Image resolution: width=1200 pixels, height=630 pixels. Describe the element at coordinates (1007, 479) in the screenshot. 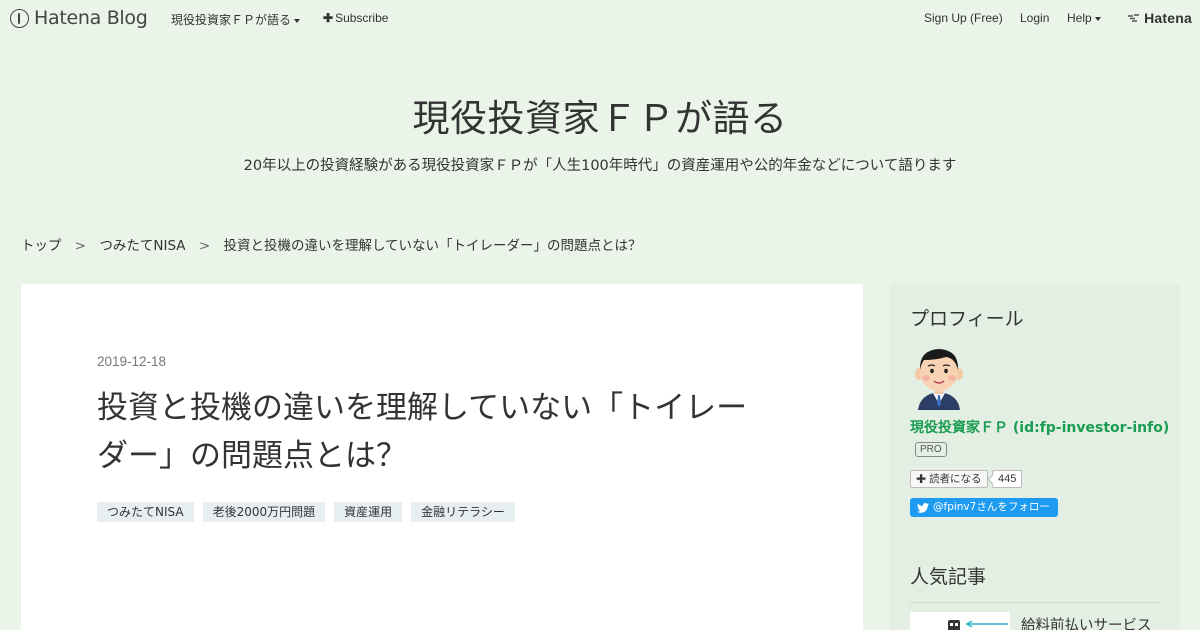

I see `subscriber-count: 445` at that location.